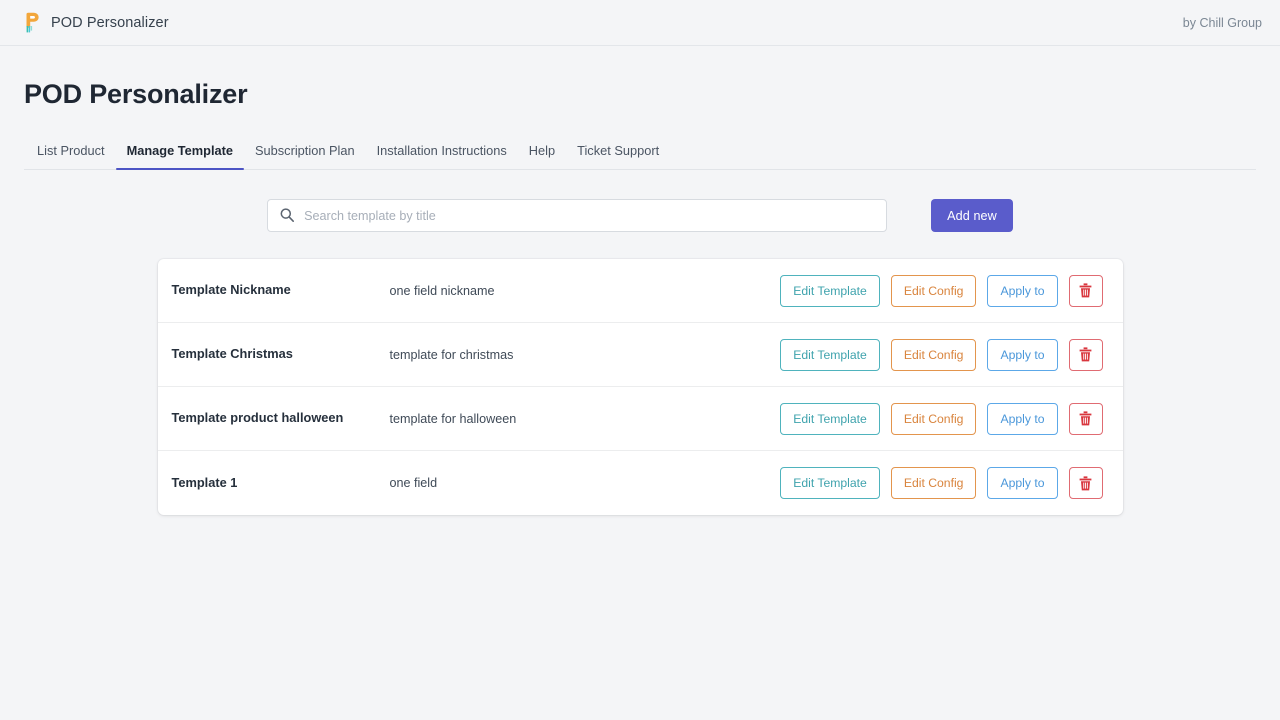 This screenshot has height=720, width=1280. Describe the element at coordinates (1222, 22) in the screenshot. I see `byline: by Chill Group` at that location.